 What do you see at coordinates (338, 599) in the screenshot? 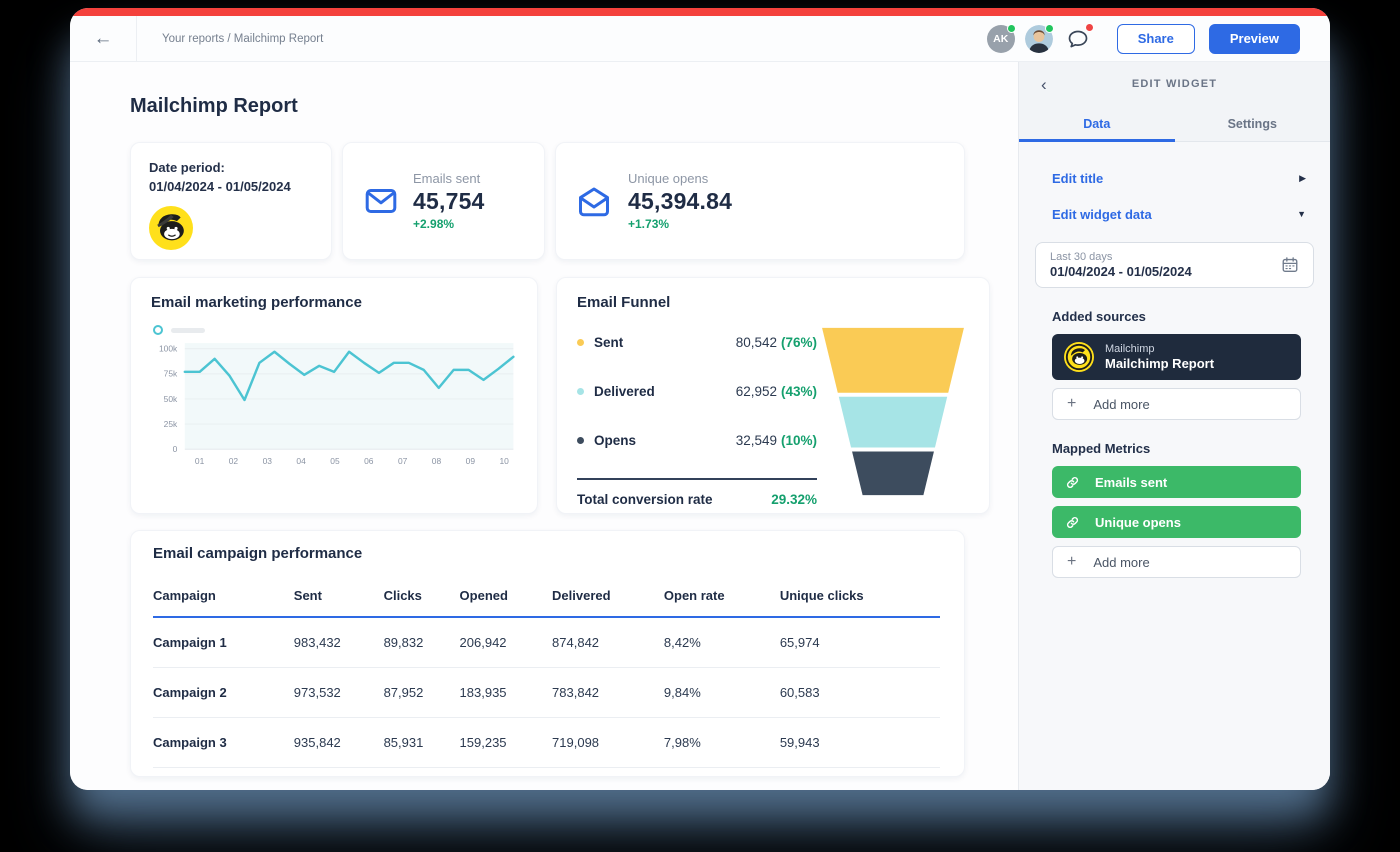
I see `table-header-cell: Sent` at bounding box center [338, 599].